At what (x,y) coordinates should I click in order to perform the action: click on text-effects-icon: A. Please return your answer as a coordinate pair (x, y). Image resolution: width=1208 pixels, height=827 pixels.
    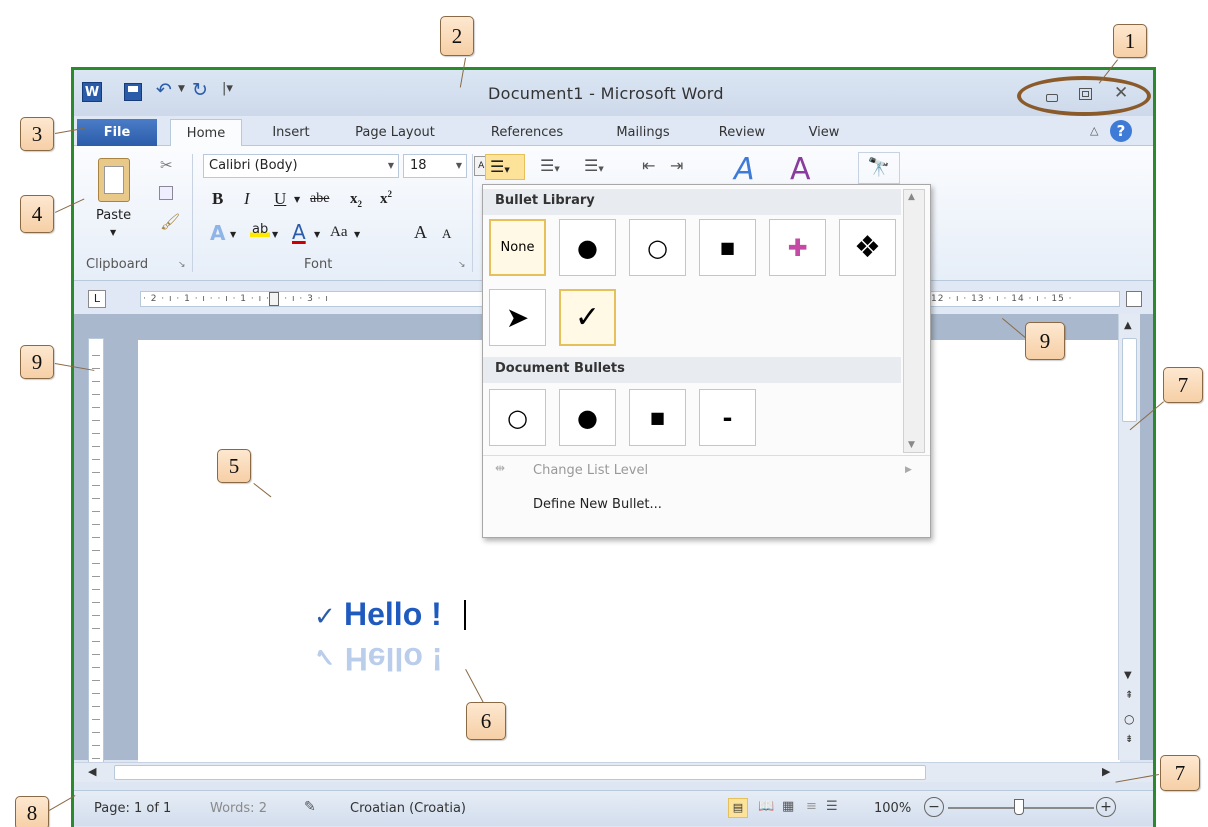
    Looking at the image, I should click on (217, 233).